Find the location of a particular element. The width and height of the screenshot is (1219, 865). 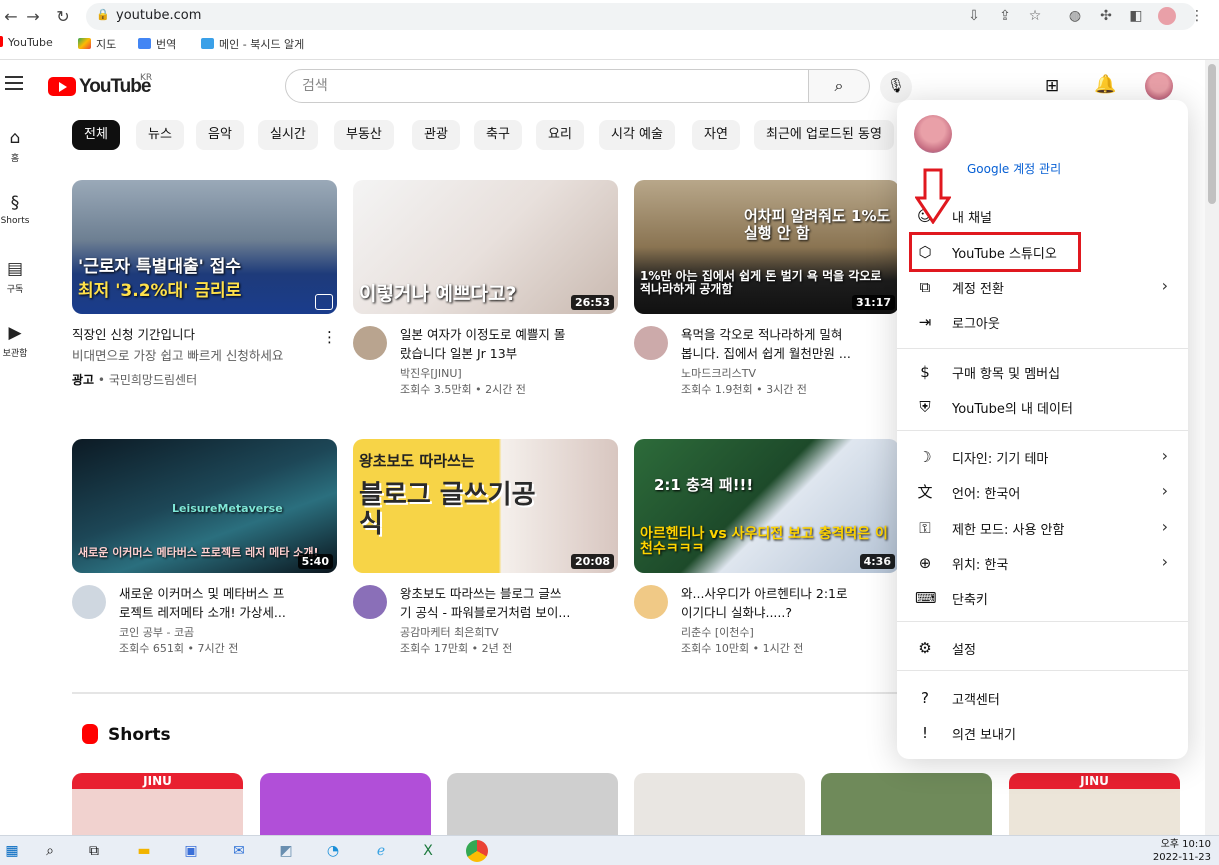

create-video-icon: ⊞ is located at coordinates (1052, 86).